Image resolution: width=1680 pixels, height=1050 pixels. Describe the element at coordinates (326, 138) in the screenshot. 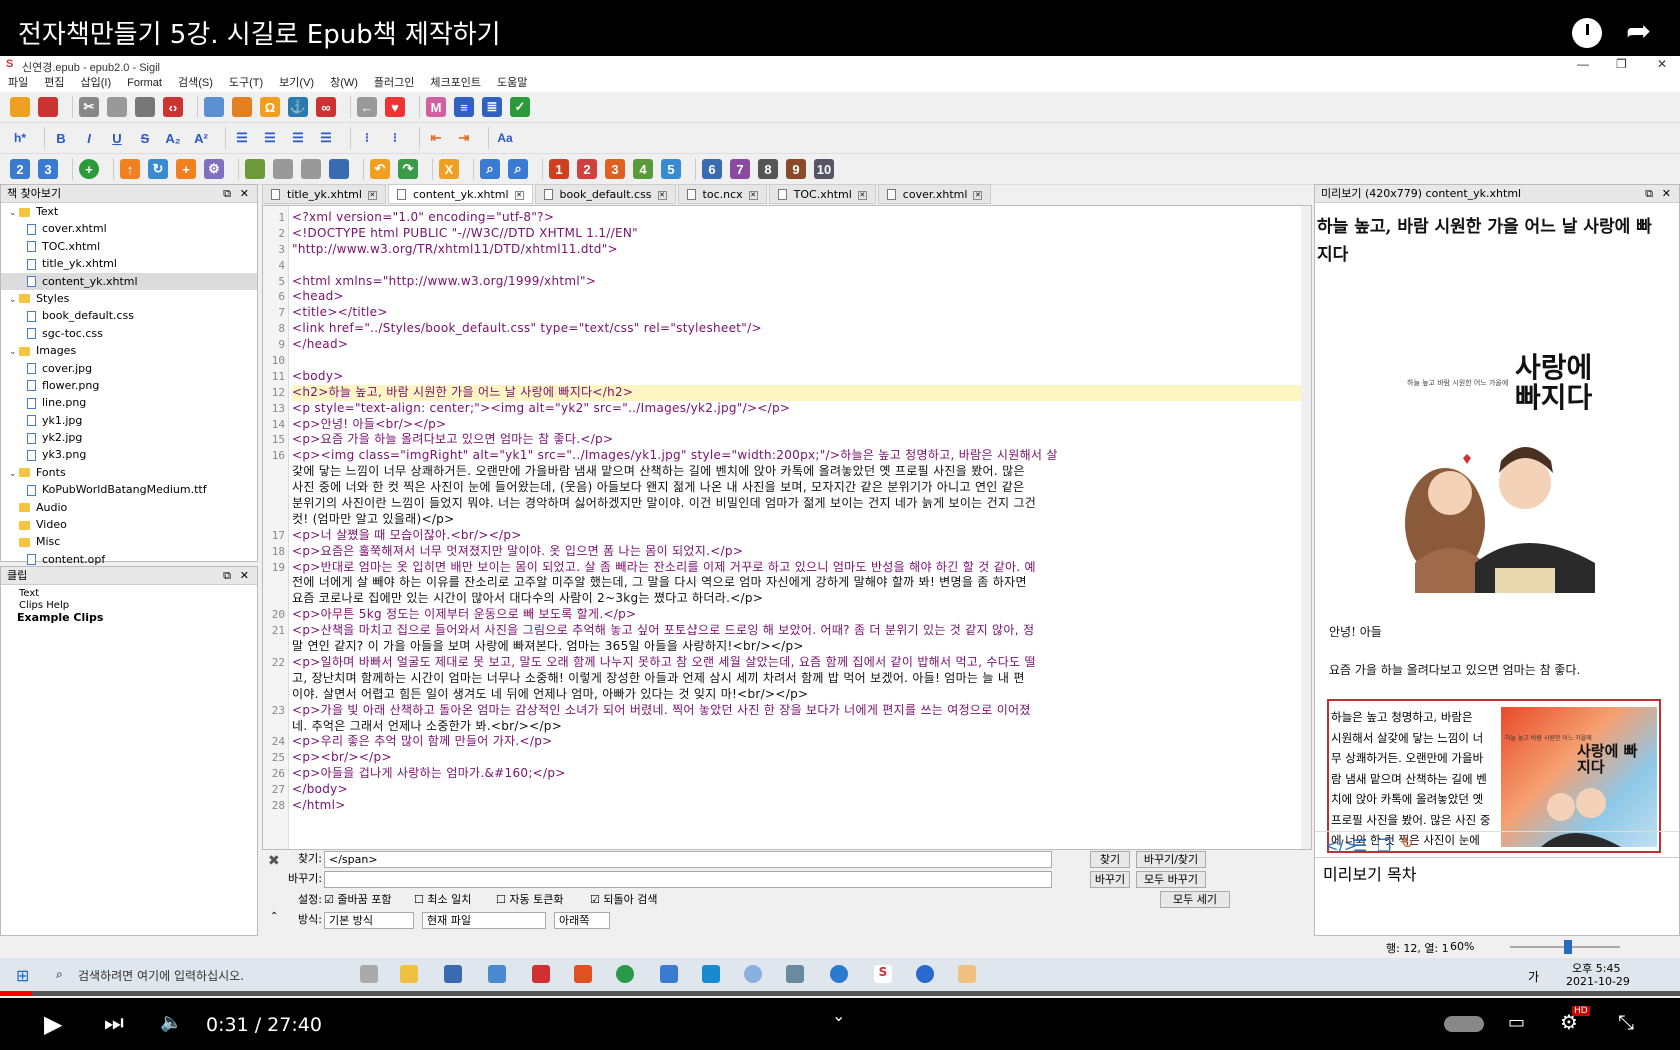

I see `justify-icon: ☰` at that location.